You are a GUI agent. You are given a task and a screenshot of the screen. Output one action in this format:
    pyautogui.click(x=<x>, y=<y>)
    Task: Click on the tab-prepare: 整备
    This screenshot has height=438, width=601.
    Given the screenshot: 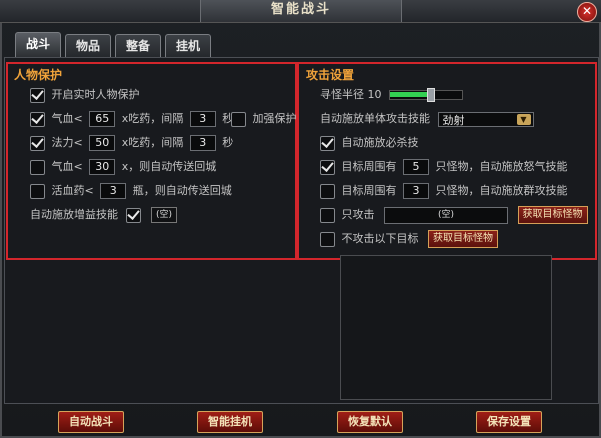 What is the action you would take?
    pyautogui.click(x=138, y=45)
    